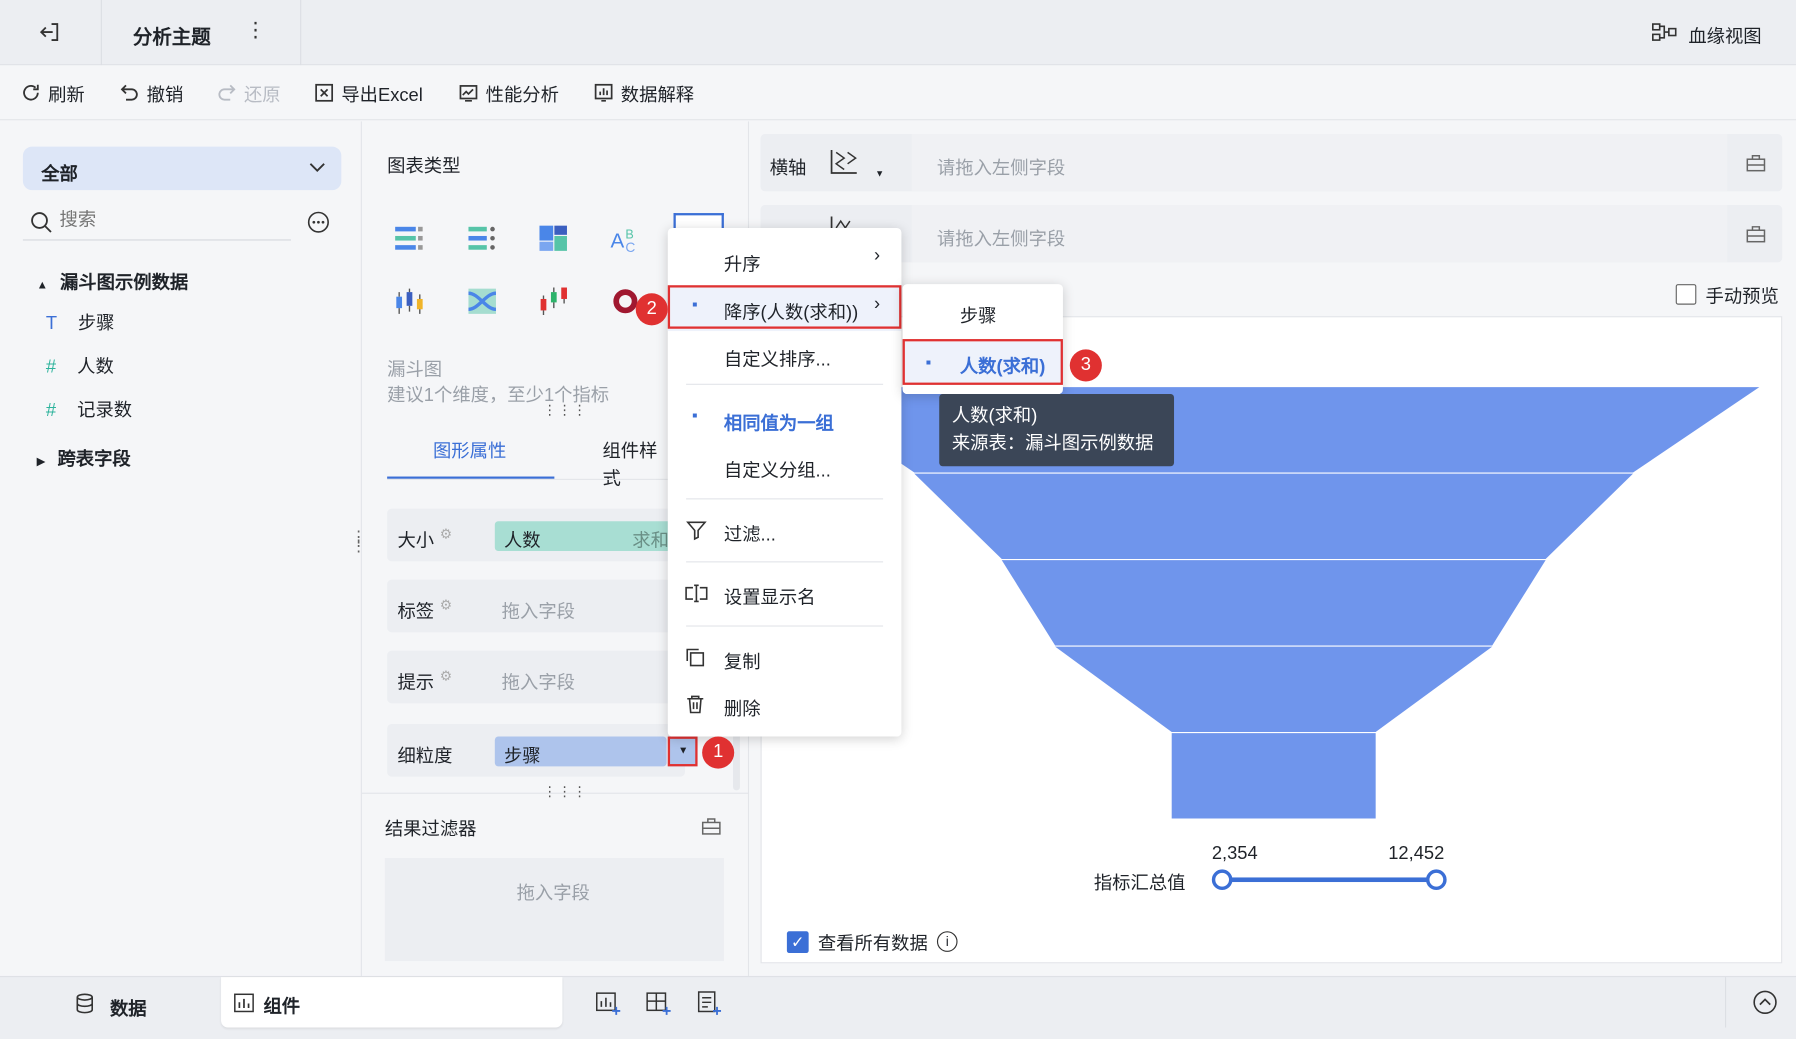 This screenshot has height=1039, width=1796. I want to click on component-chart-icon, so click(244, 1003).